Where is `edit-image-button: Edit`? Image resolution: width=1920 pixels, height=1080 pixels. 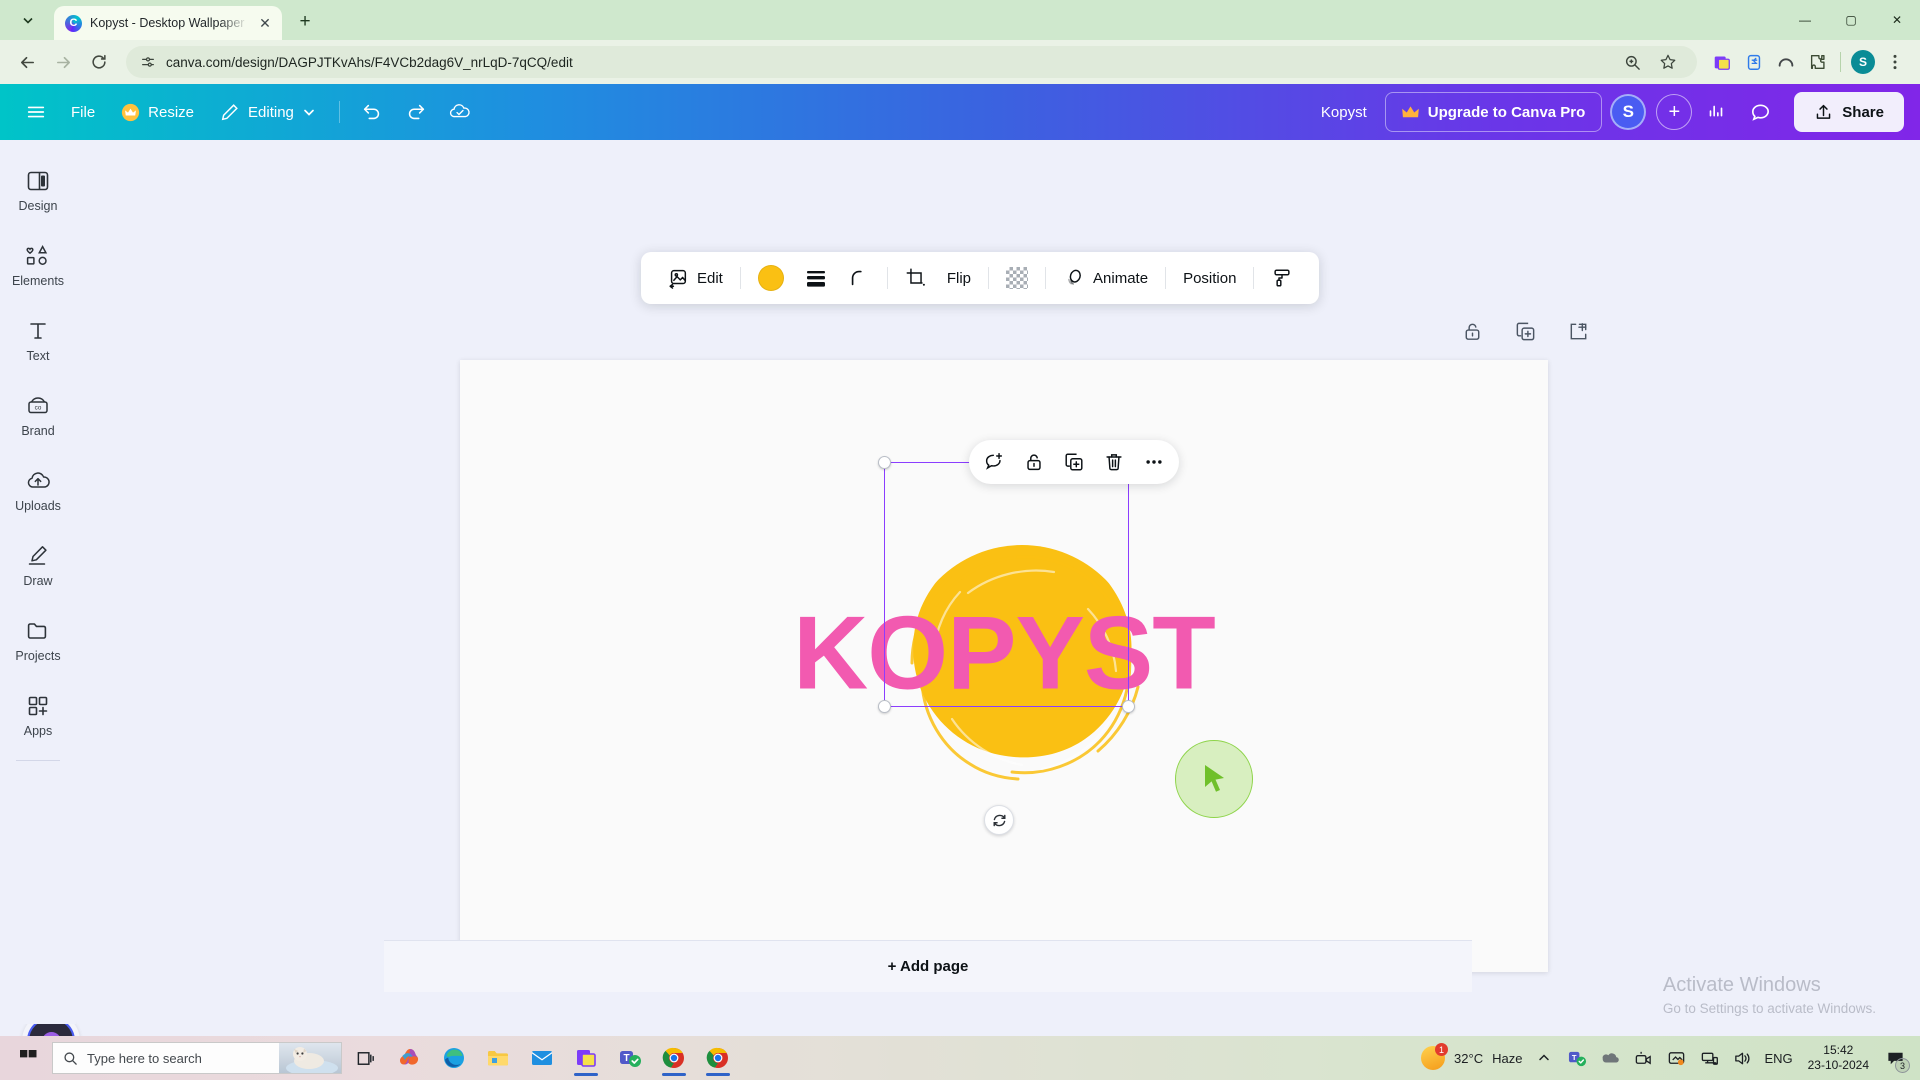 edit-image-button: Edit is located at coordinates (695, 278).